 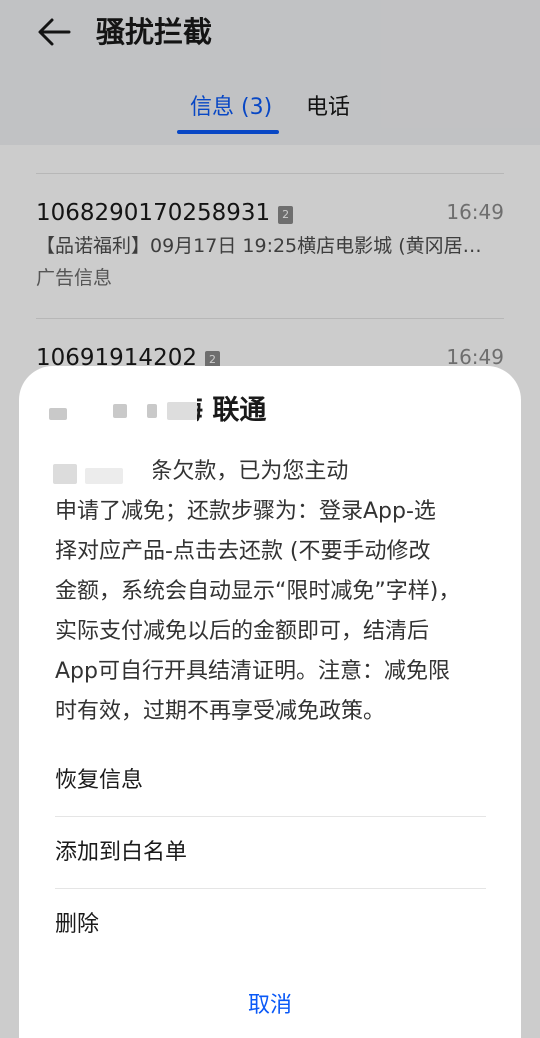 I want to click on restore-message-button: 恢复信息, so click(x=271, y=781).